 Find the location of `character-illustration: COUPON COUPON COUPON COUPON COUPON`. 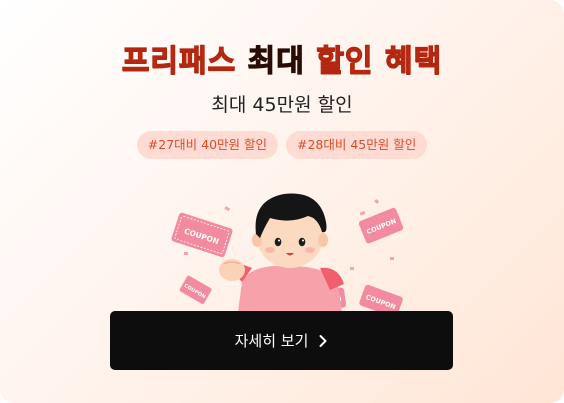

character-illustration: COUPON COUPON COUPON COUPON COUPON is located at coordinates (287, 252).